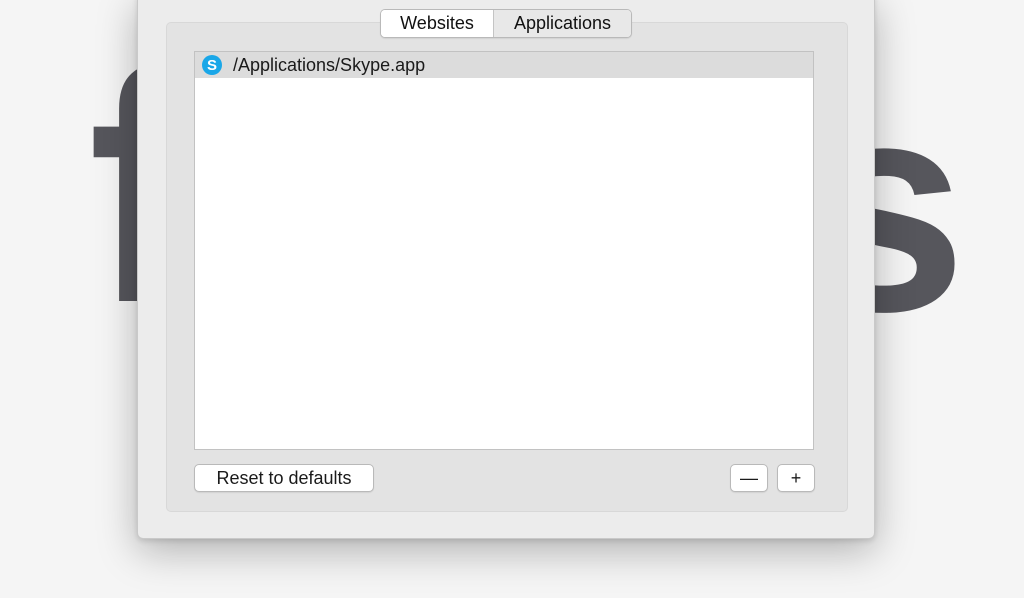  Describe the element at coordinates (329, 64) in the screenshot. I see `list-item-label: /Applications/Skype.app` at that location.